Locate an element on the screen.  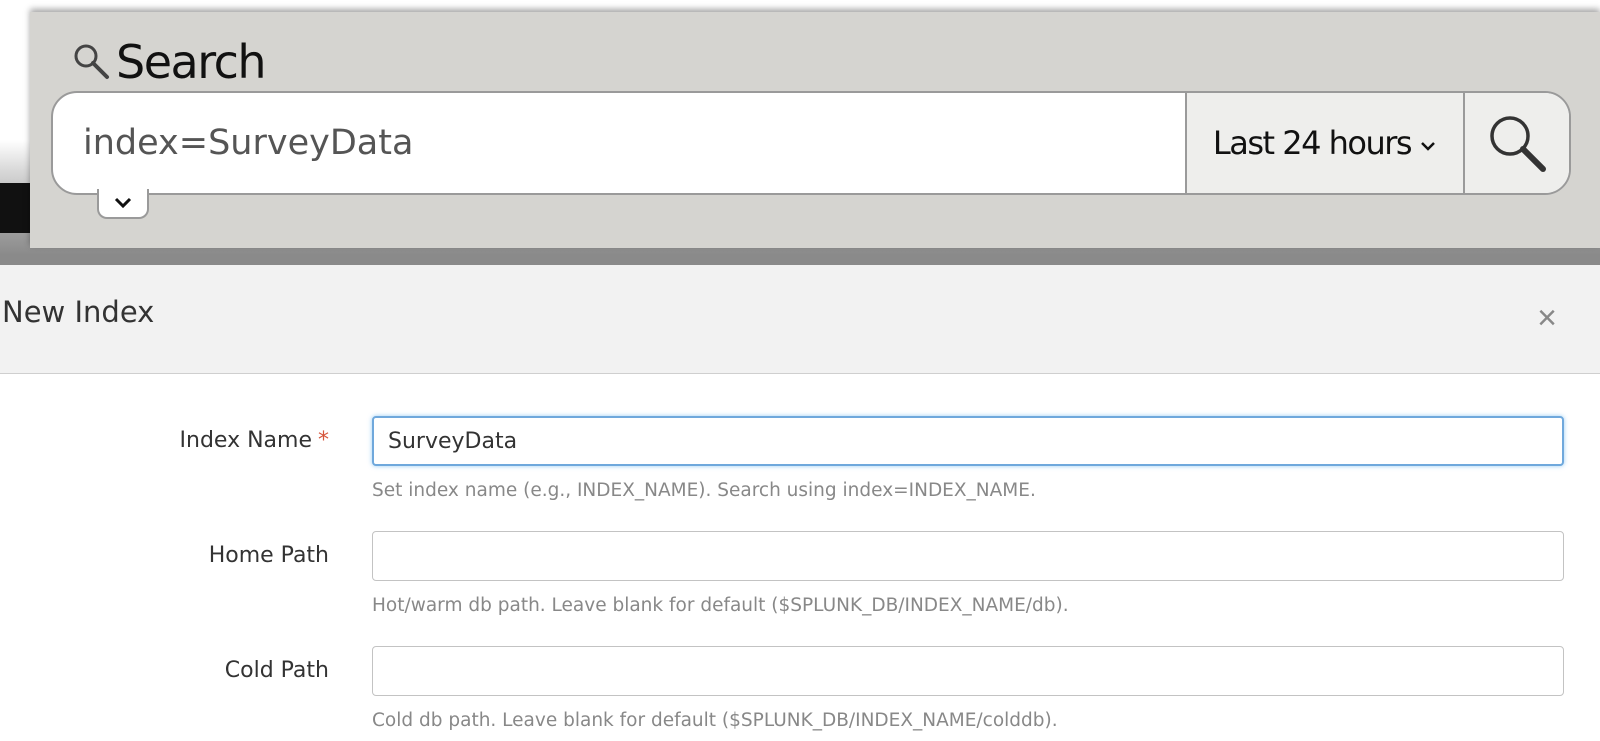
modal-title: New Index is located at coordinates (78, 312).